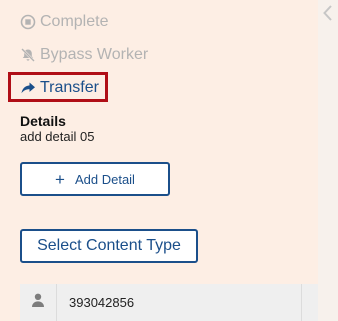 Image resolution: width=338 pixels, height=321 pixels. Describe the element at coordinates (28, 88) in the screenshot. I see `share-arrow-icon` at that location.